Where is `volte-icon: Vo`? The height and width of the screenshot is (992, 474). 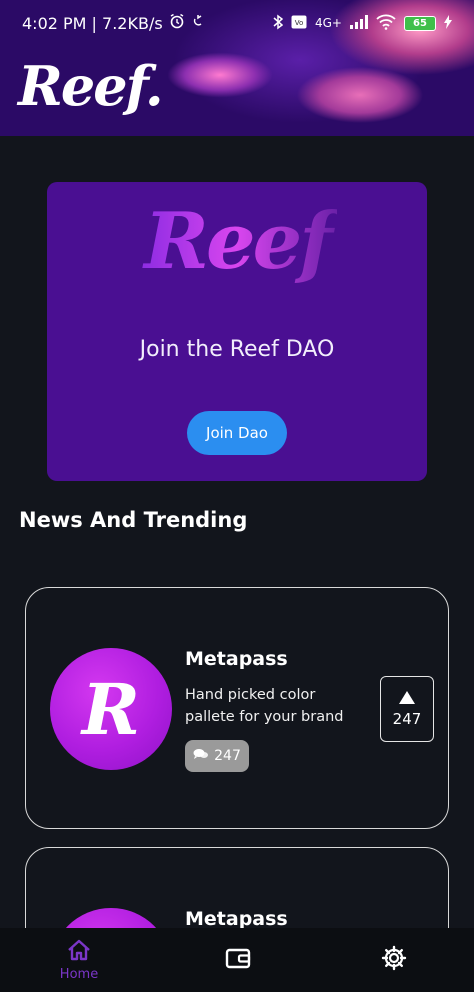
volte-icon: Vo is located at coordinates (299, 23).